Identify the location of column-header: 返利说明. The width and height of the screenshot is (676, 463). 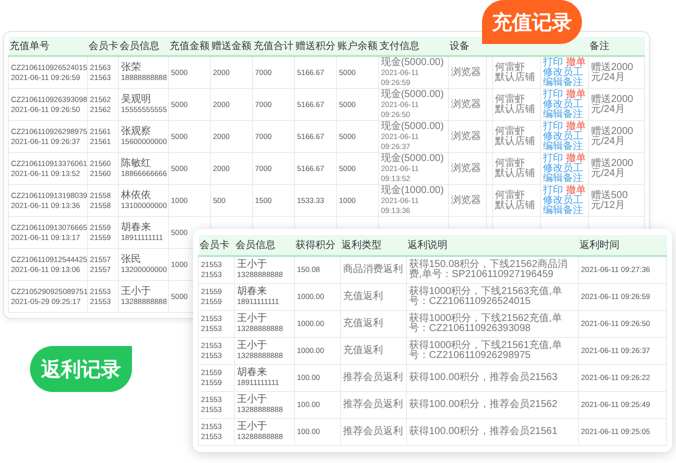
(492, 245).